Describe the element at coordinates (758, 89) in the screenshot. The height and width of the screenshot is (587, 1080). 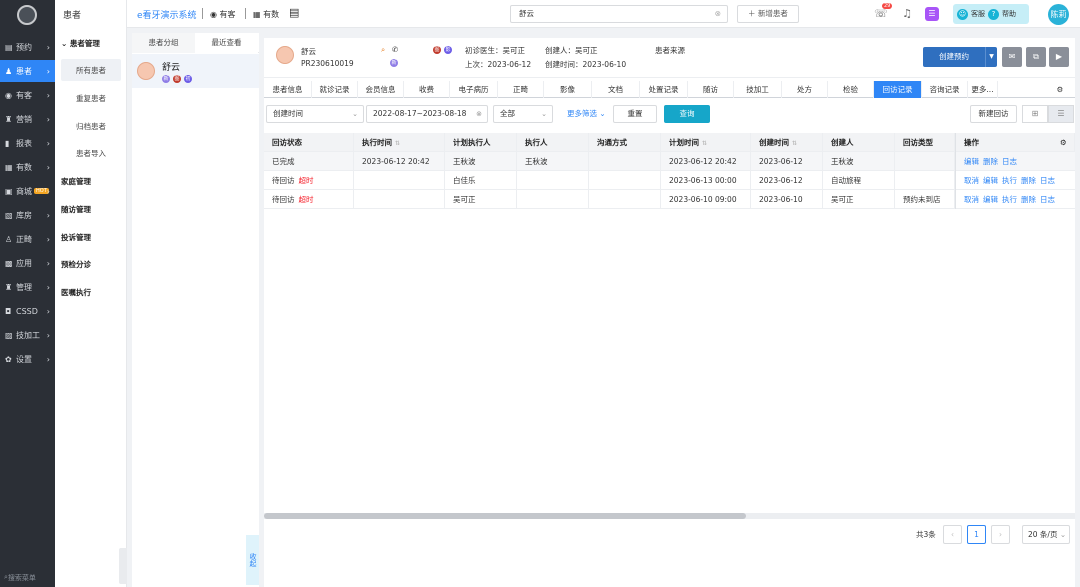
I see `tab-10: 技加工` at that location.